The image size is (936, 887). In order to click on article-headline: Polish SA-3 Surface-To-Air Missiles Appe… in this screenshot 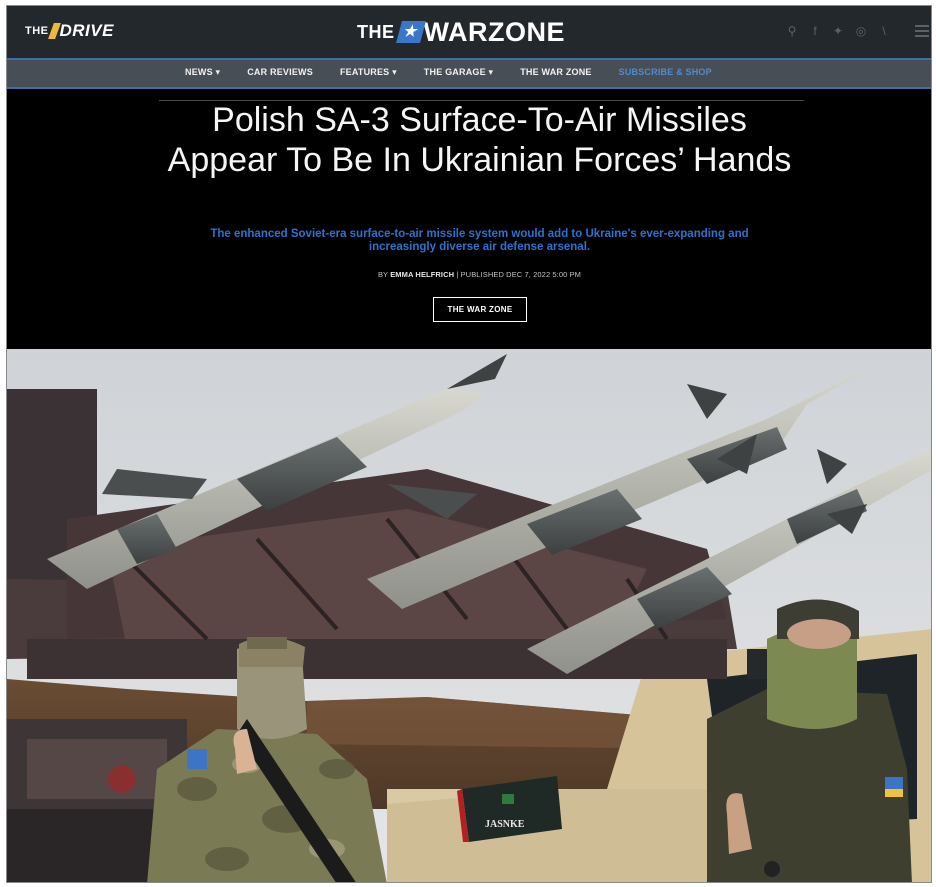, I will do `click(479, 140)`.